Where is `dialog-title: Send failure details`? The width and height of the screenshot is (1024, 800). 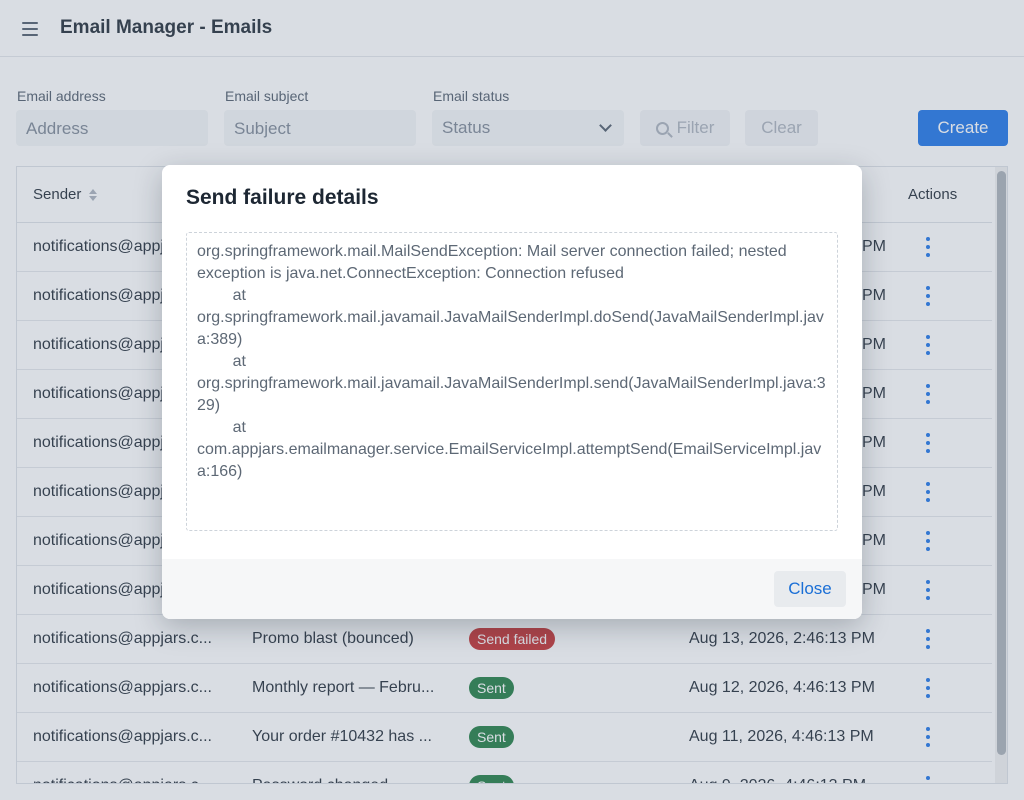 dialog-title: Send failure details is located at coordinates (282, 197).